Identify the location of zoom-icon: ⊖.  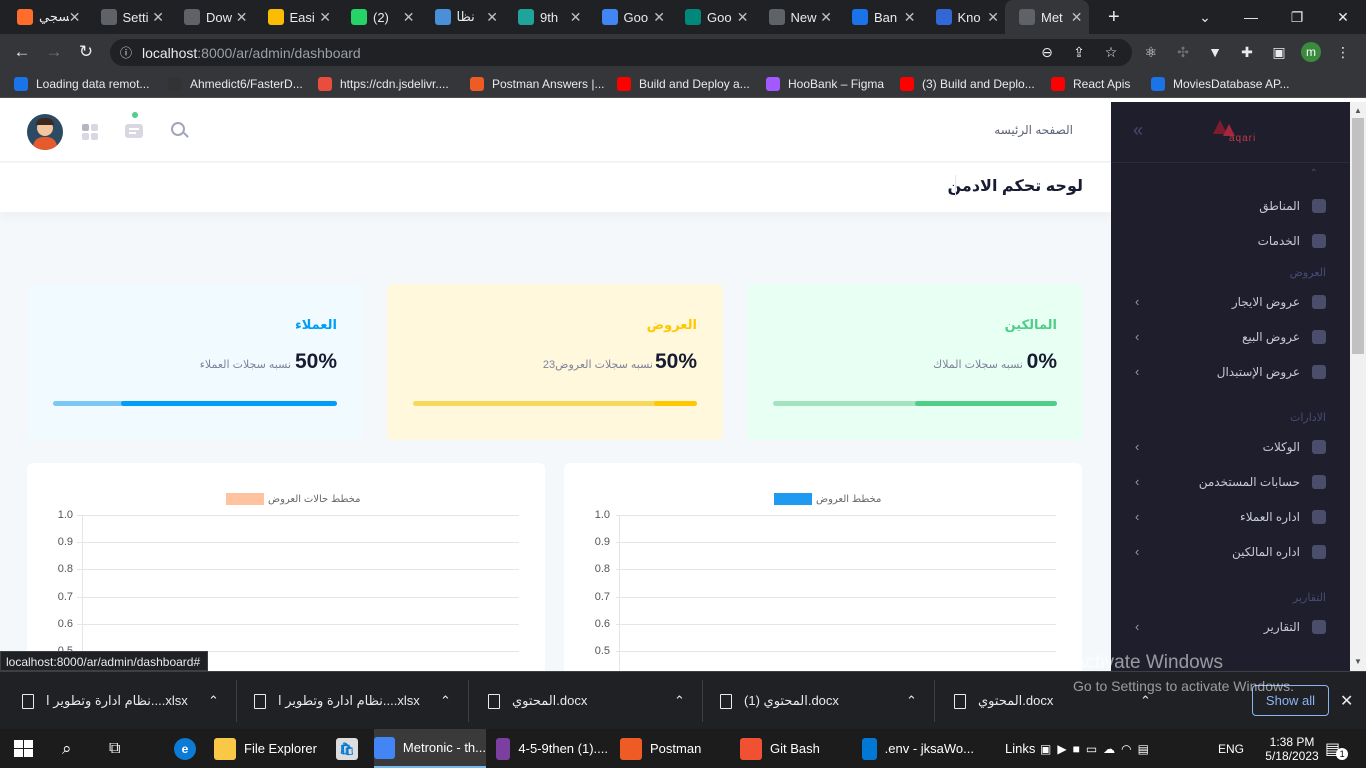
(1047, 52).